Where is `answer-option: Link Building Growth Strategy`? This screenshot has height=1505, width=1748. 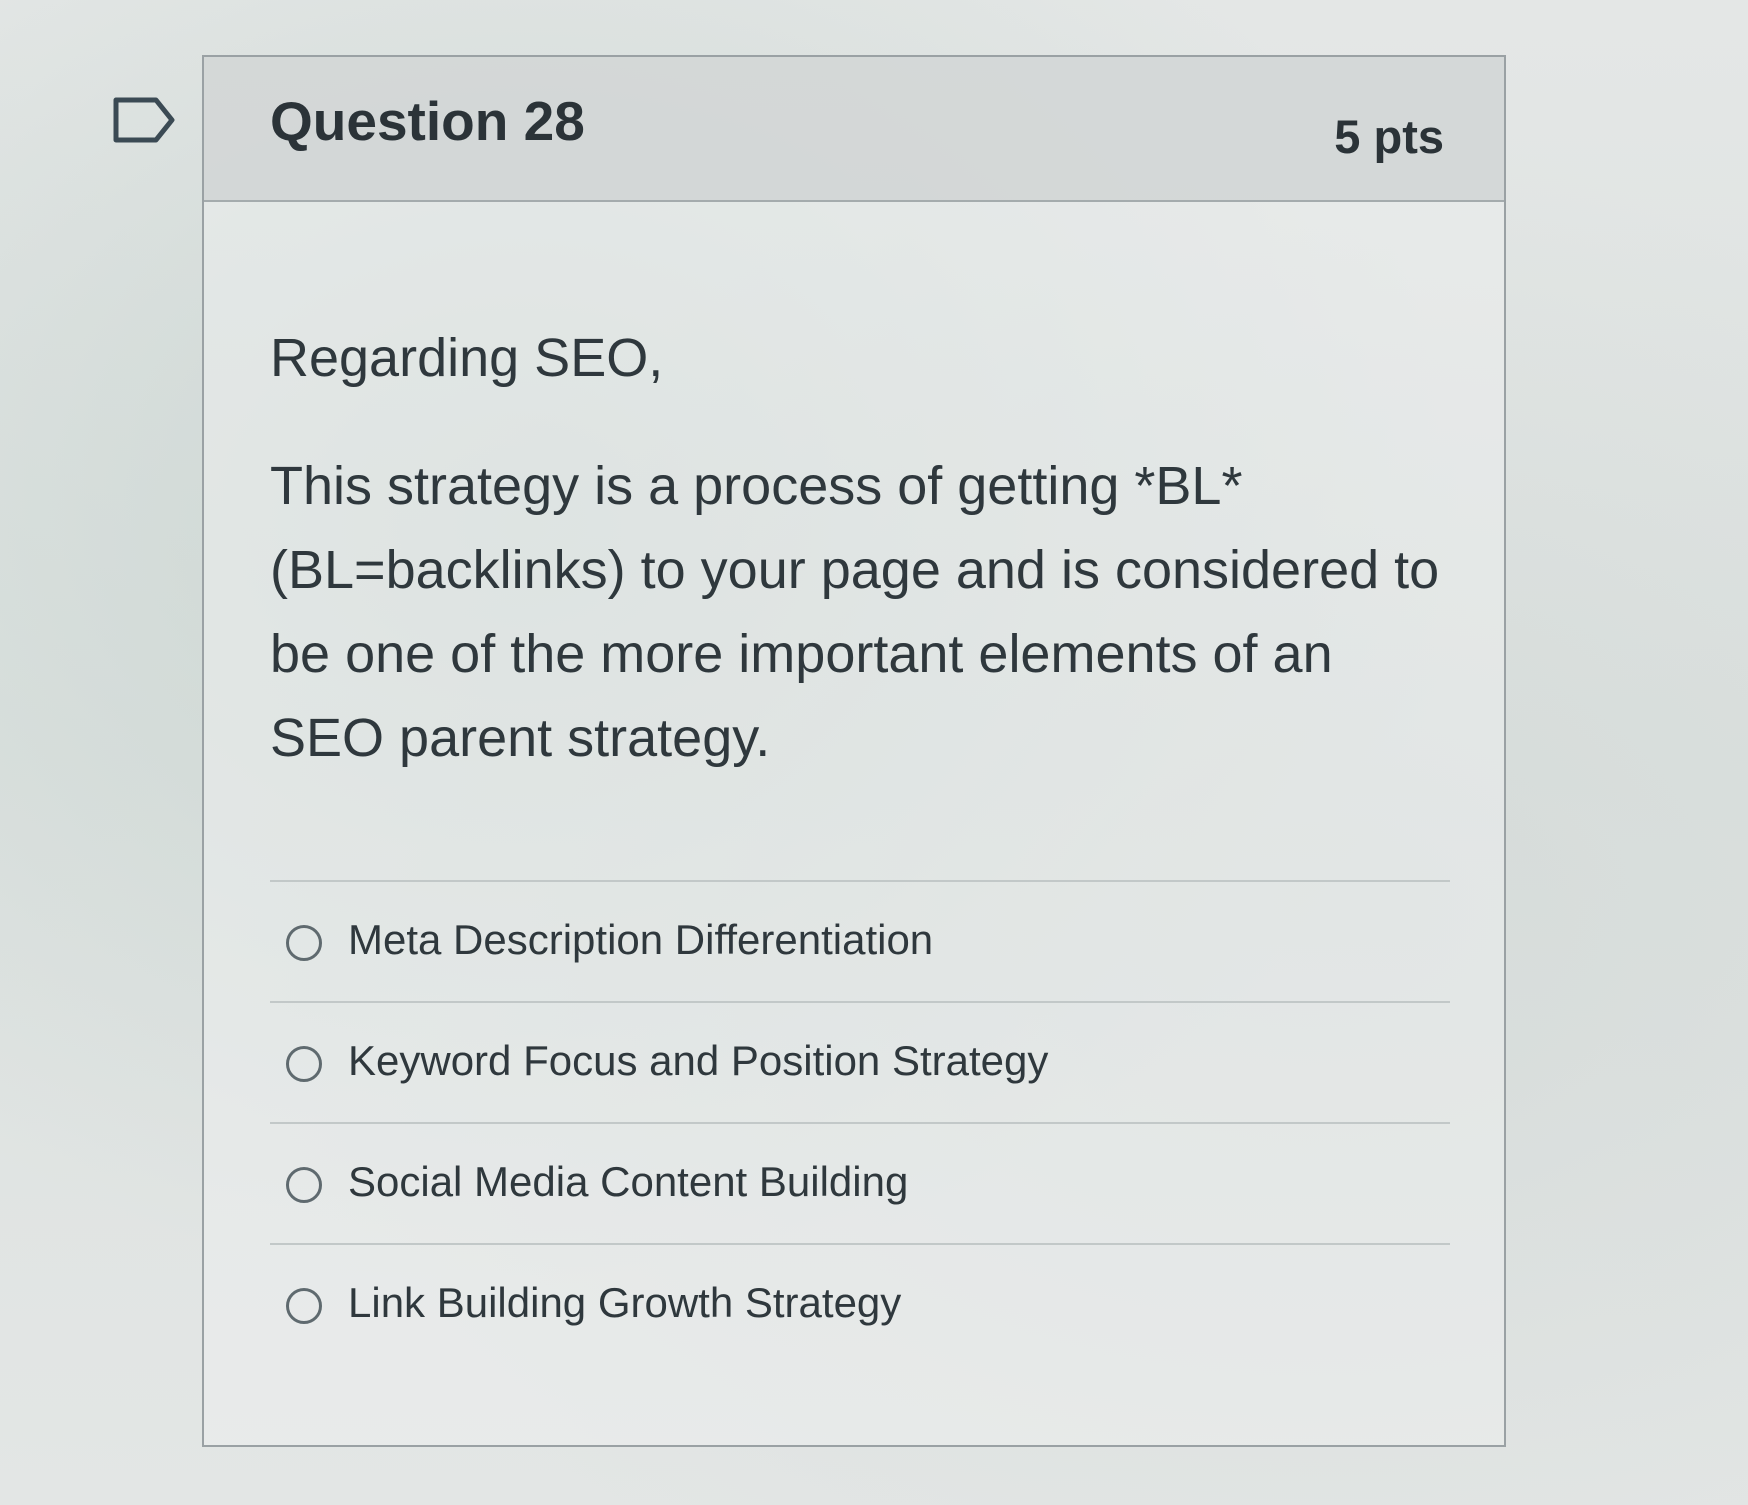 answer-option: Link Building Growth Strategy is located at coordinates (860, 1303).